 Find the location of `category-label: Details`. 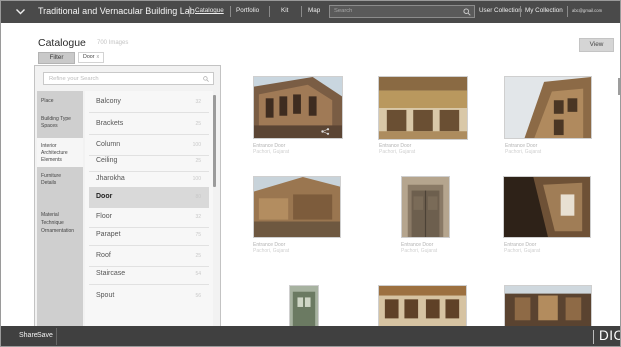

category-label: Details is located at coordinates (49, 183).